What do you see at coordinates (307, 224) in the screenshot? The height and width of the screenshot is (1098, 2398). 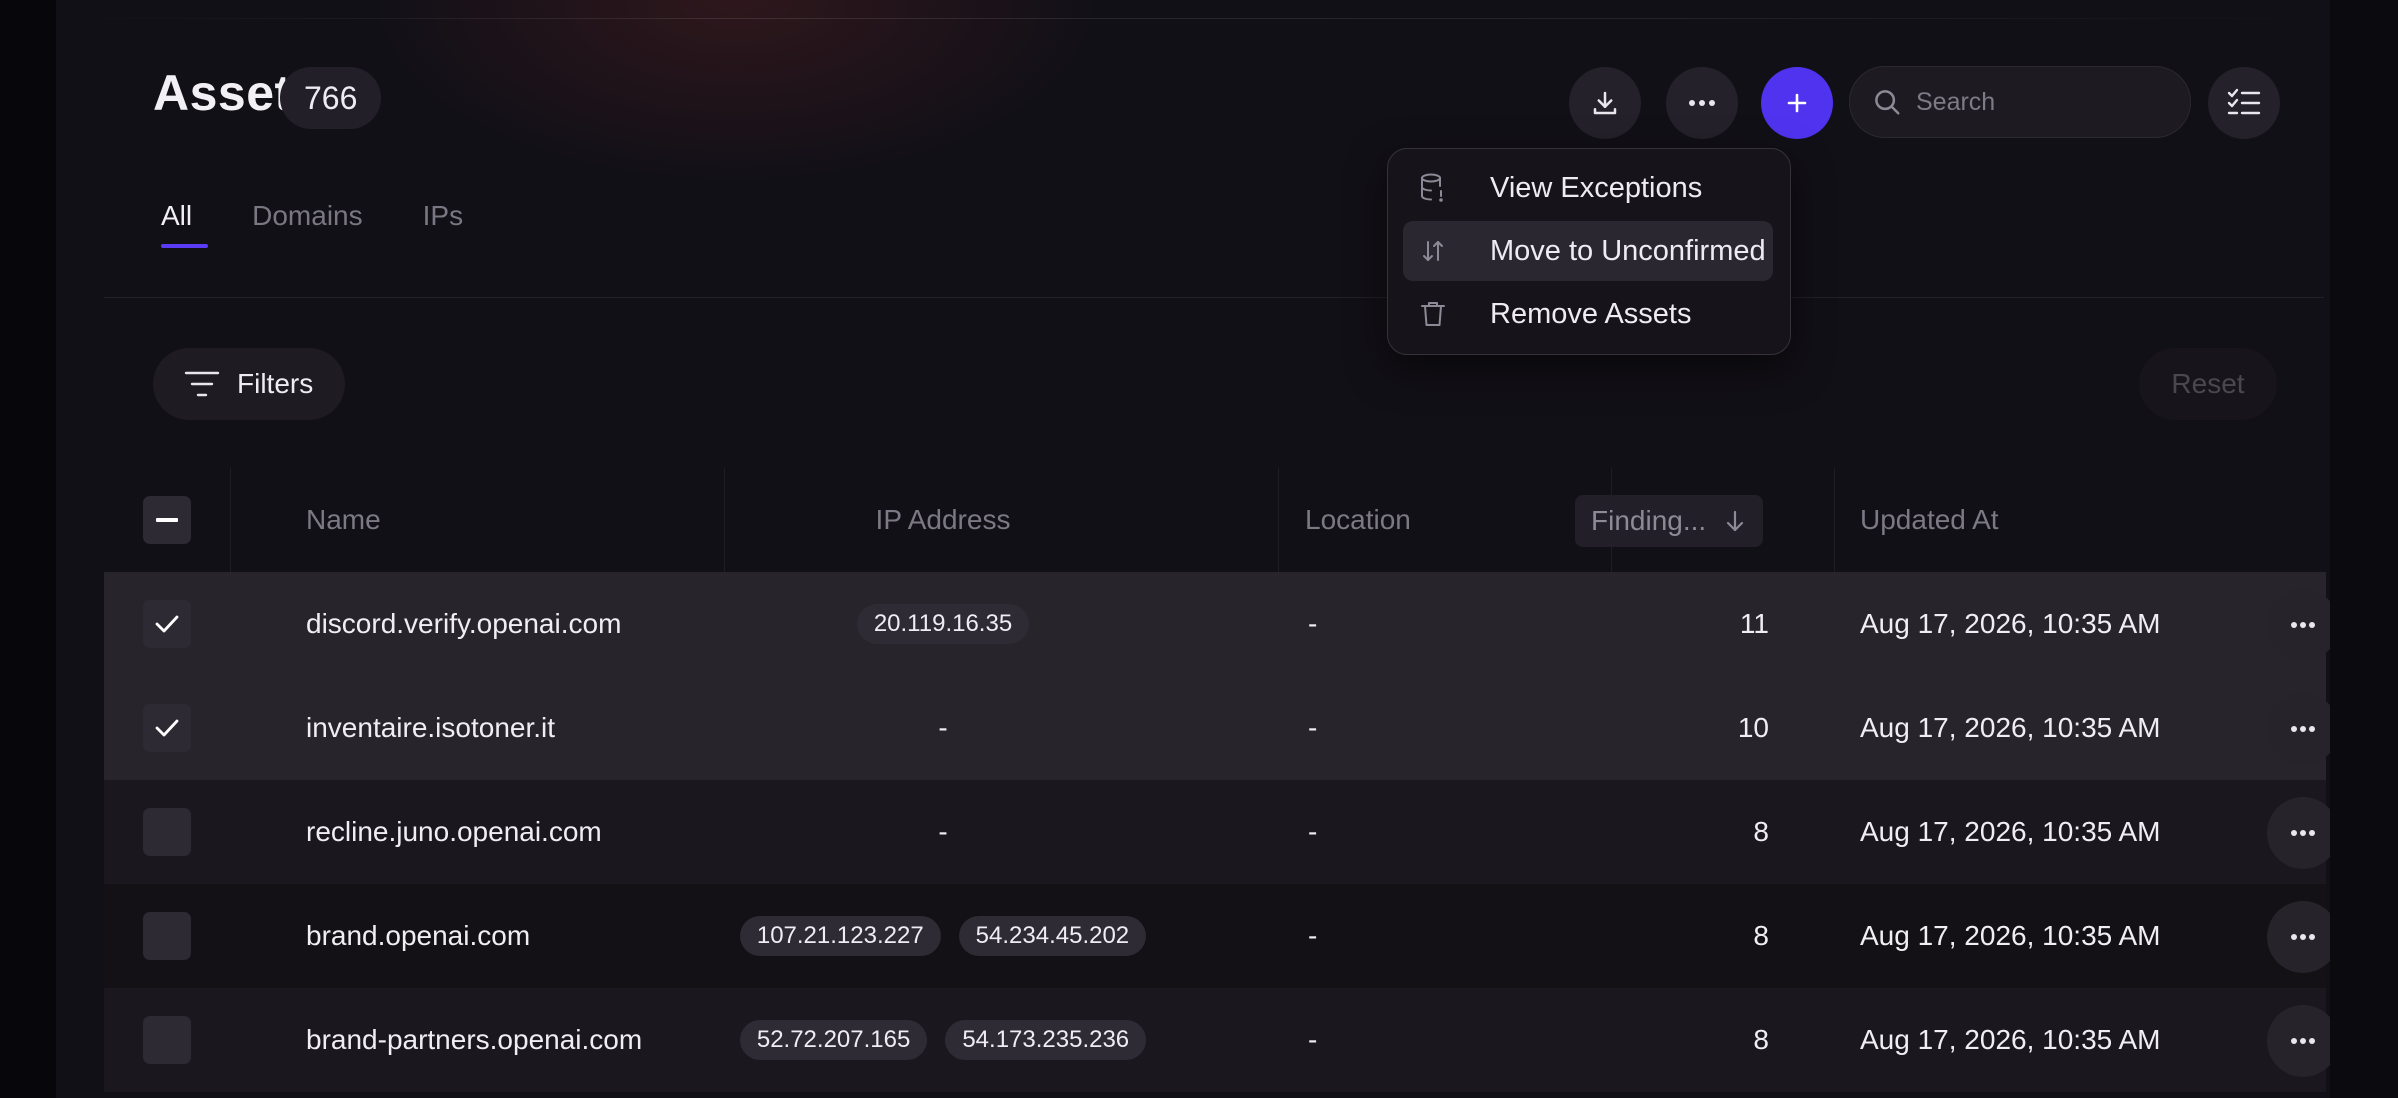 I see `tab-domains: Domains` at bounding box center [307, 224].